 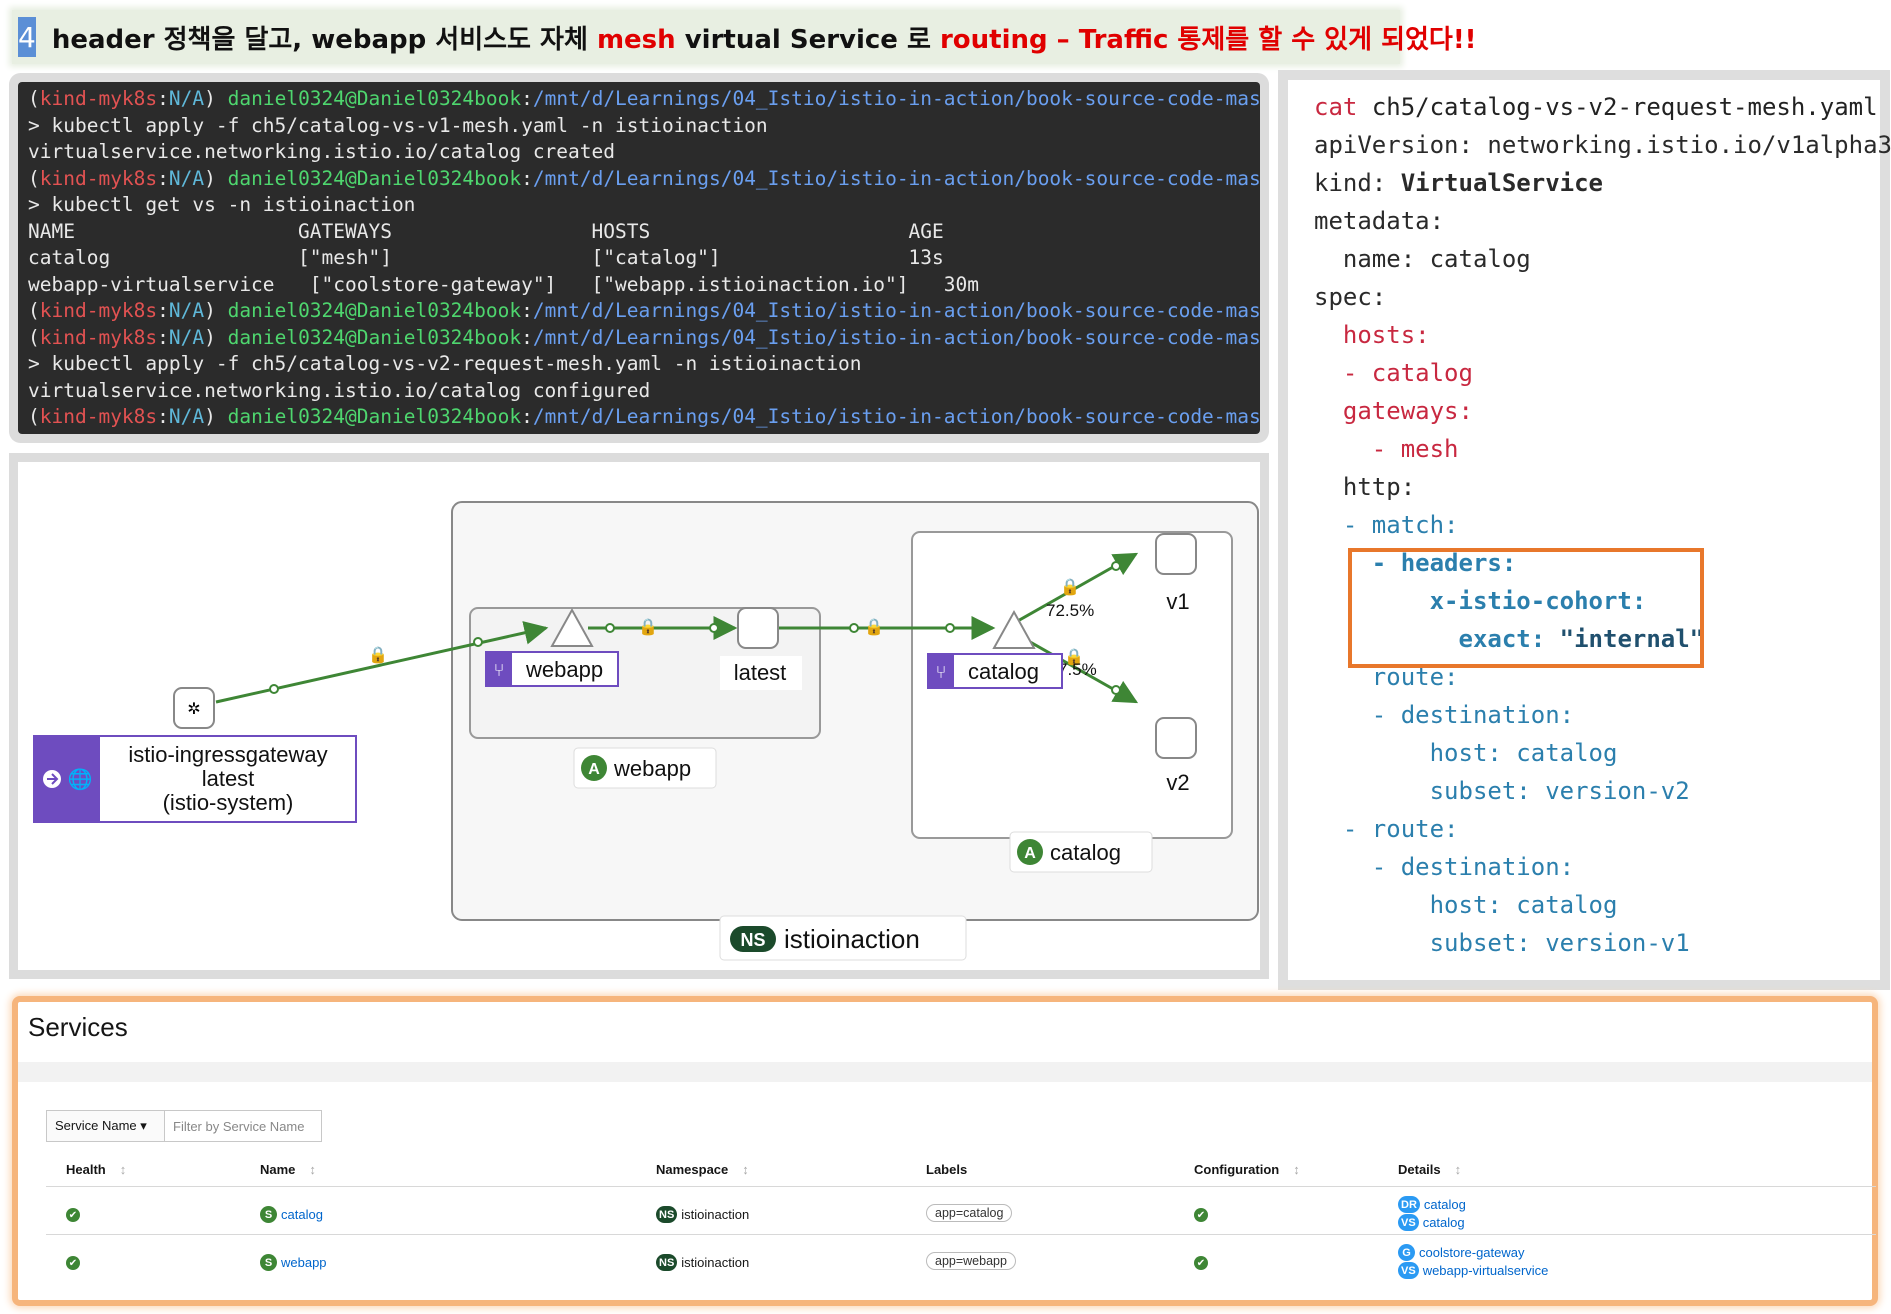 I want to click on gateway-node-icon: ✲, so click(x=193, y=709).